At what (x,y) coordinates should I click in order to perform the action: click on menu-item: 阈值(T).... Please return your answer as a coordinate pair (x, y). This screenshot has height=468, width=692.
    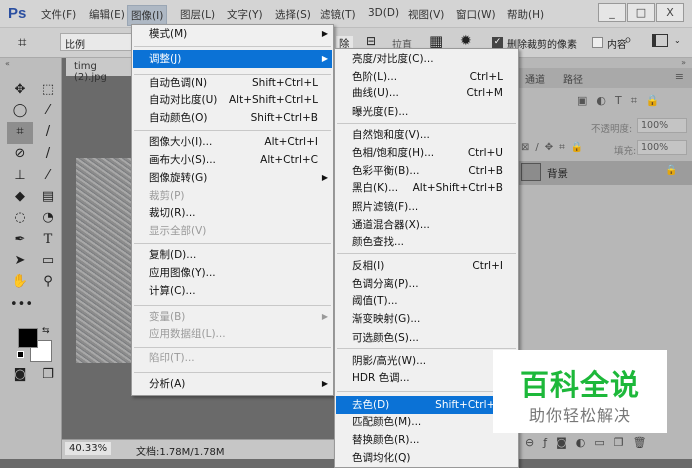
    Looking at the image, I should click on (426, 301).